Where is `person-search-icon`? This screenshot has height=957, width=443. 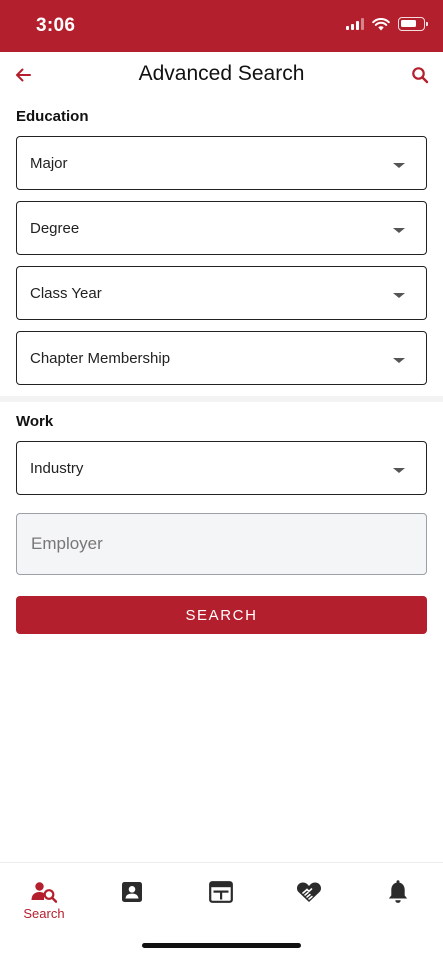 person-search-icon is located at coordinates (44, 891).